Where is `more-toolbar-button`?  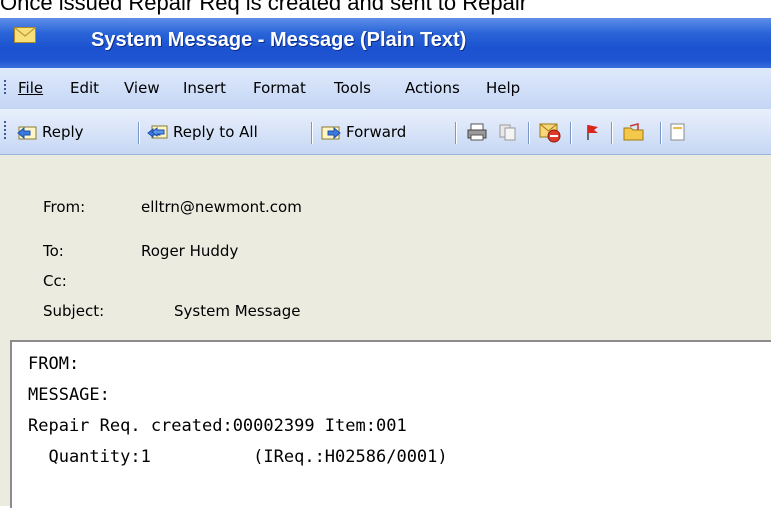 more-toolbar-button is located at coordinates (678, 132).